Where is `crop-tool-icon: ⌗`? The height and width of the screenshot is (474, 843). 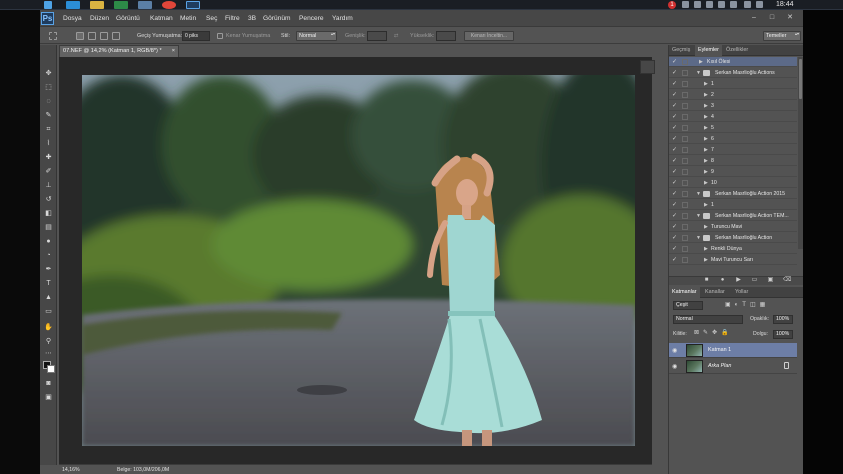
crop-tool-icon: ⌗ is located at coordinates (48, 129).